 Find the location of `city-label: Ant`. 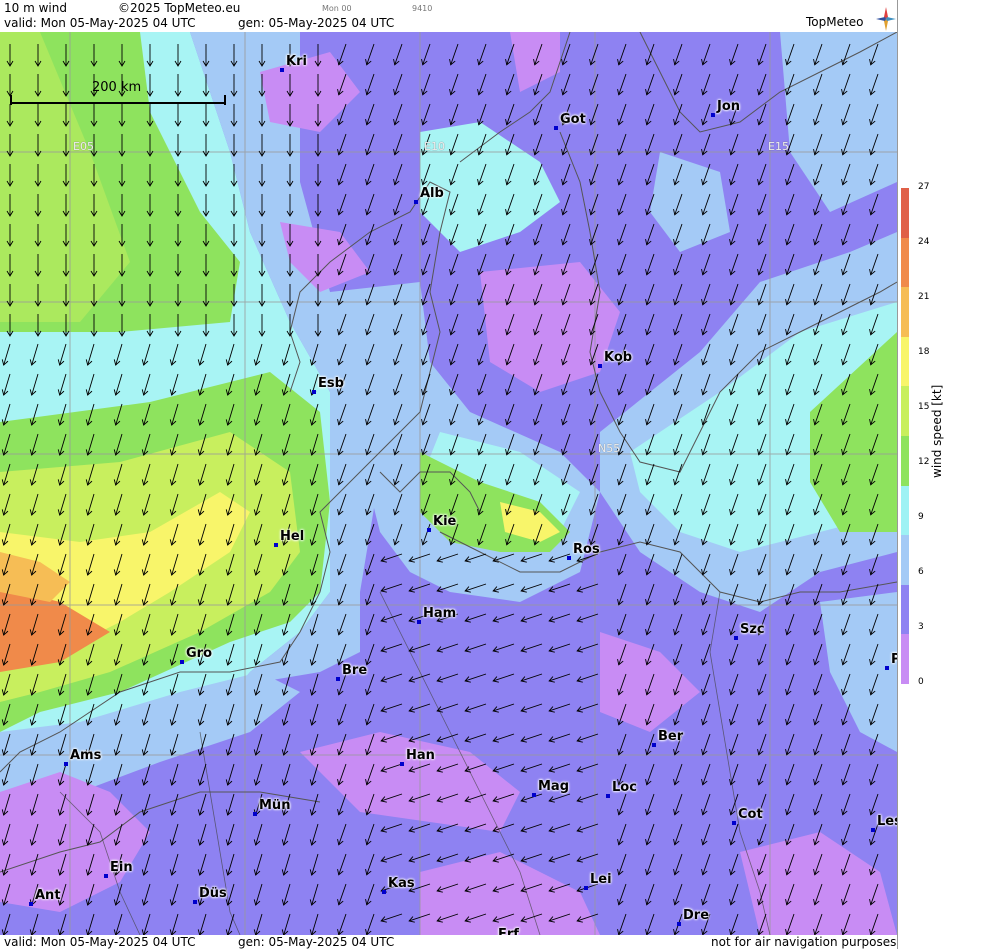

city-label: Ant is located at coordinates (48, 895).